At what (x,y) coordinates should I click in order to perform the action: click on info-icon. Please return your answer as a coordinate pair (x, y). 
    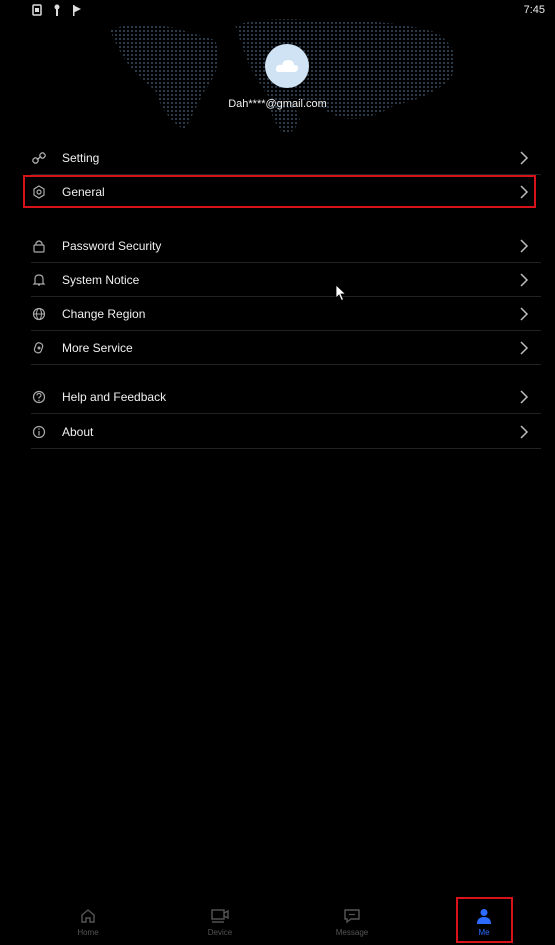
    Looking at the image, I should click on (39, 432).